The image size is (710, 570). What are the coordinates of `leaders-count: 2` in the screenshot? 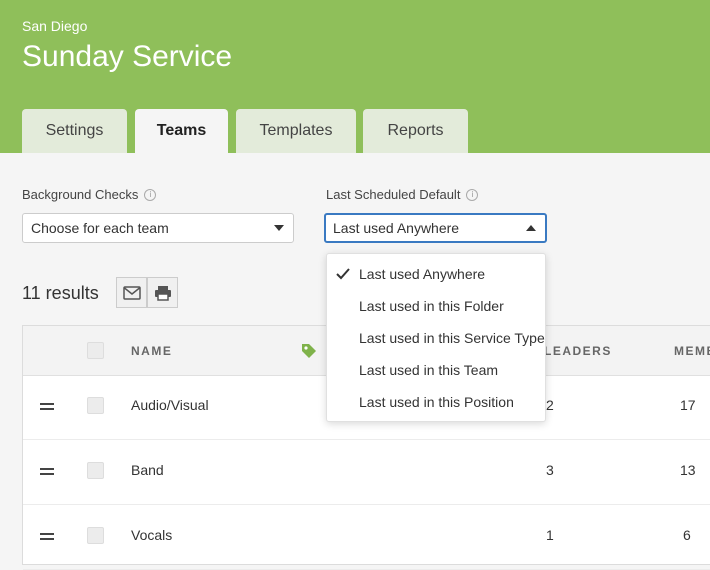 It's located at (550, 405).